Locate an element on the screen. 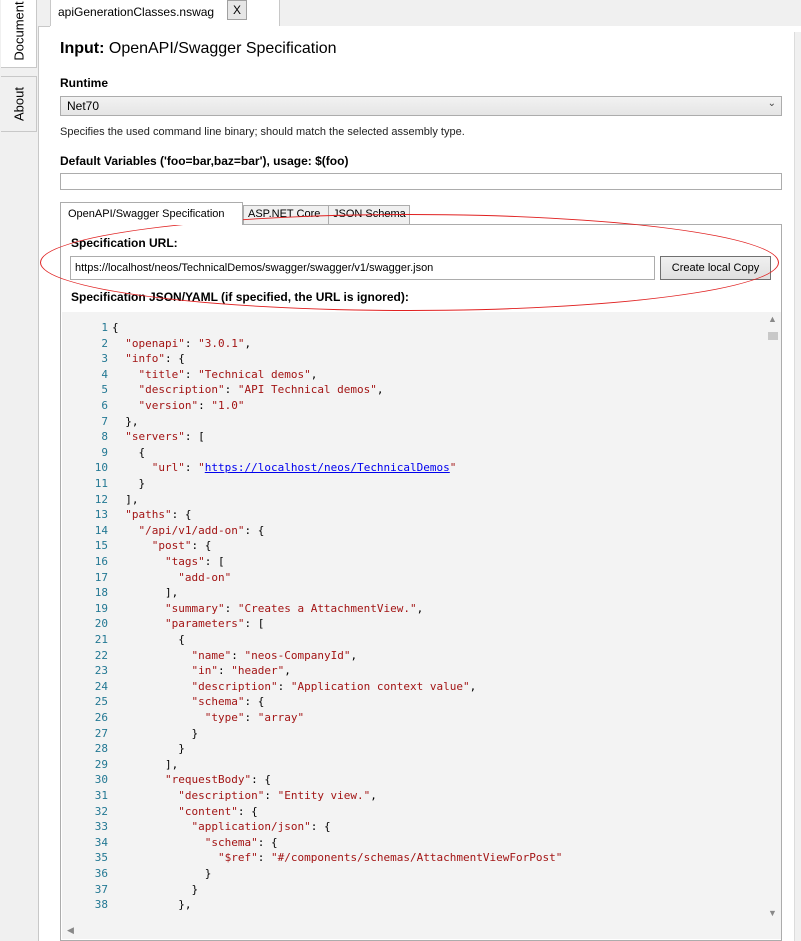 Image resolution: width=801 pixels, height=941 pixels. scroll-left-icon: ◀ is located at coordinates (70, 930).